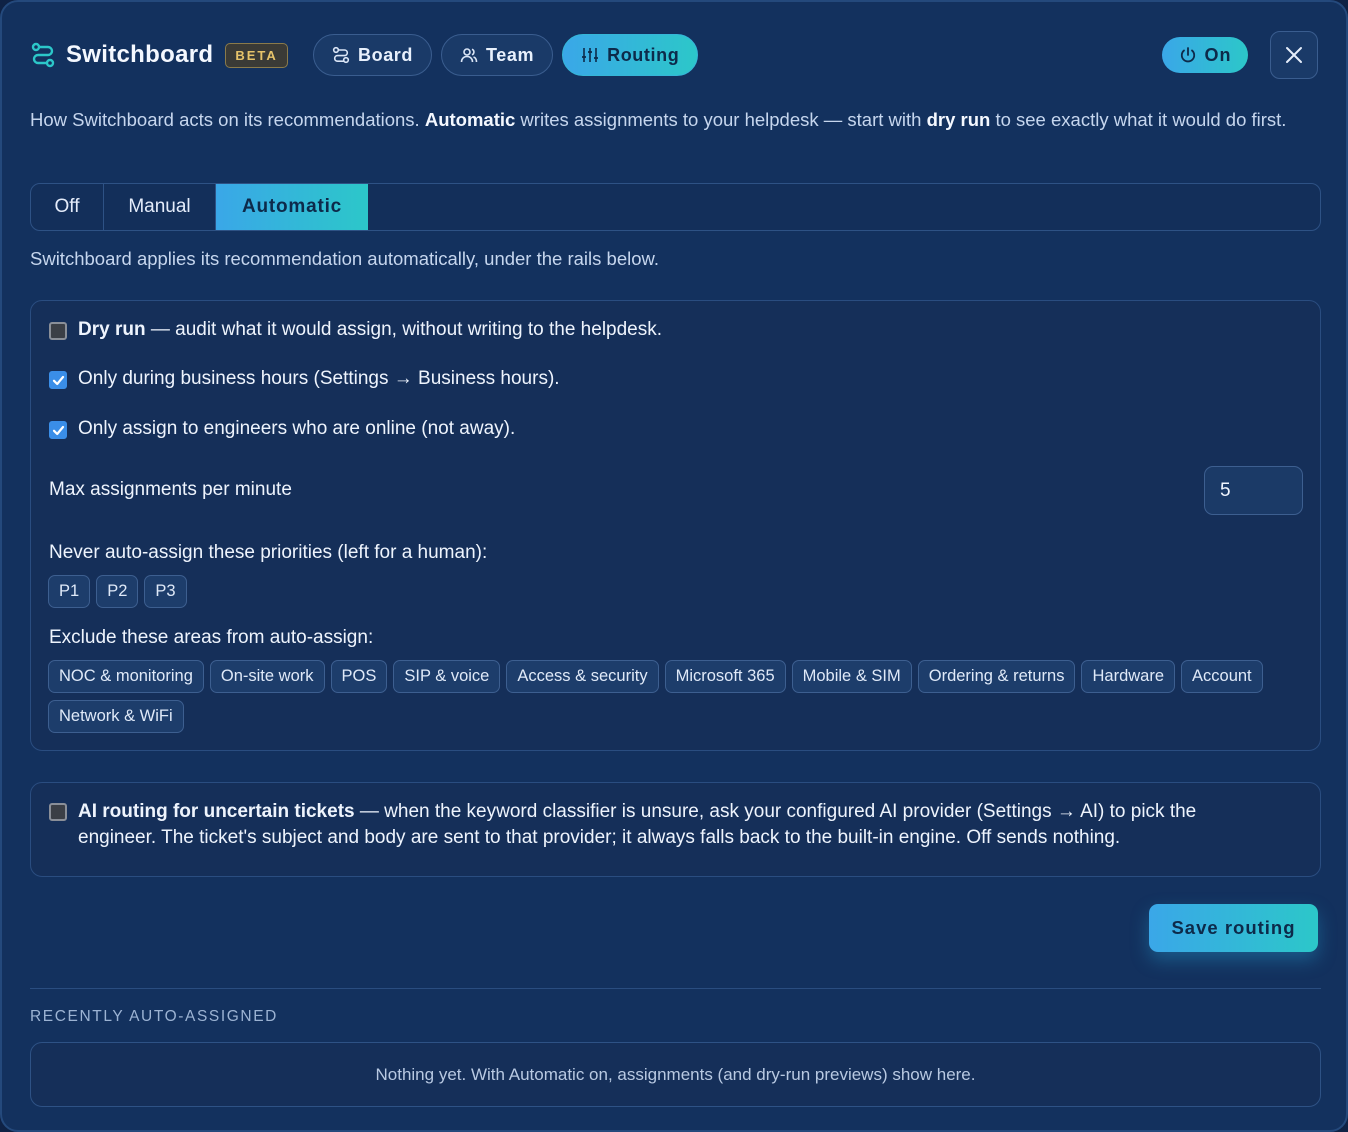 The height and width of the screenshot is (1132, 1348). What do you see at coordinates (256, 55) in the screenshot?
I see `beta-badge: BETA` at bounding box center [256, 55].